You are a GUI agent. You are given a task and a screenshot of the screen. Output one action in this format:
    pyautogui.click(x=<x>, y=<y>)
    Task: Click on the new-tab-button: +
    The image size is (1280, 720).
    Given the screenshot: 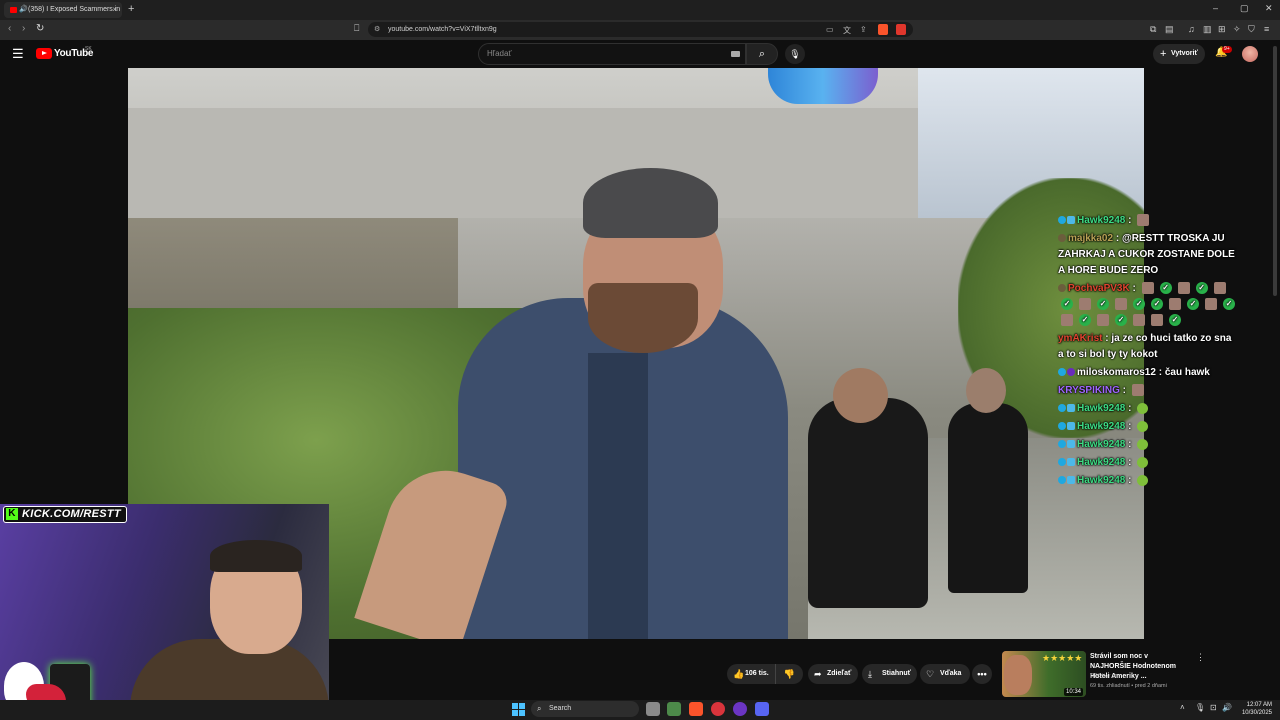 What is the action you would take?
    pyautogui.click(x=131, y=9)
    